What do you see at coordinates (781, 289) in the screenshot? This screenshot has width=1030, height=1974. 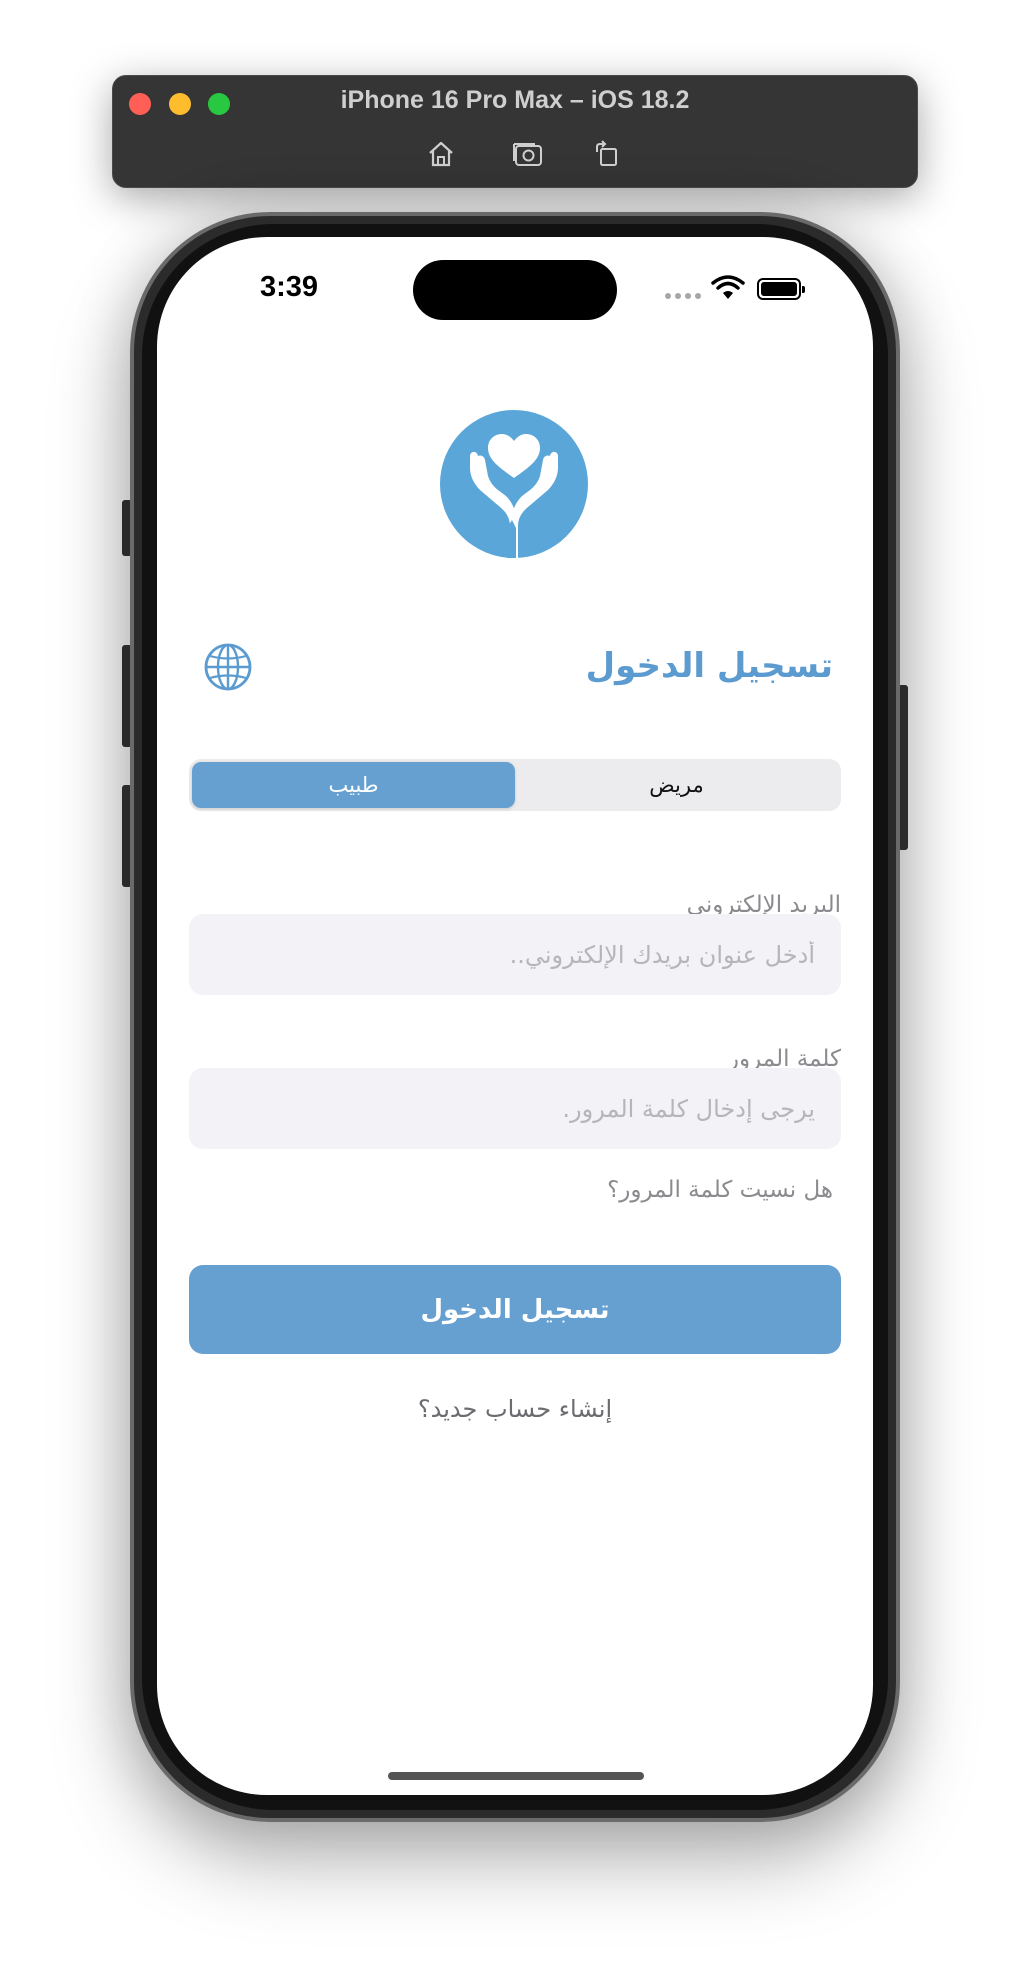 I see `battery-icon` at bounding box center [781, 289].